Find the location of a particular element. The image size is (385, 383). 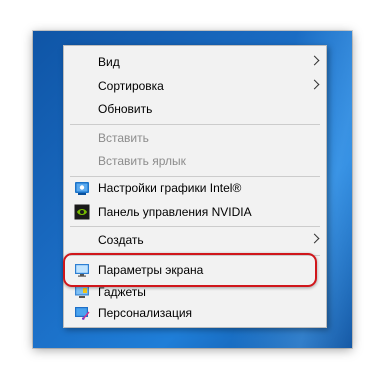

menu-item-nvidia-control-panel: Панель управления NVIDIA is located at coordinates (195, 212).